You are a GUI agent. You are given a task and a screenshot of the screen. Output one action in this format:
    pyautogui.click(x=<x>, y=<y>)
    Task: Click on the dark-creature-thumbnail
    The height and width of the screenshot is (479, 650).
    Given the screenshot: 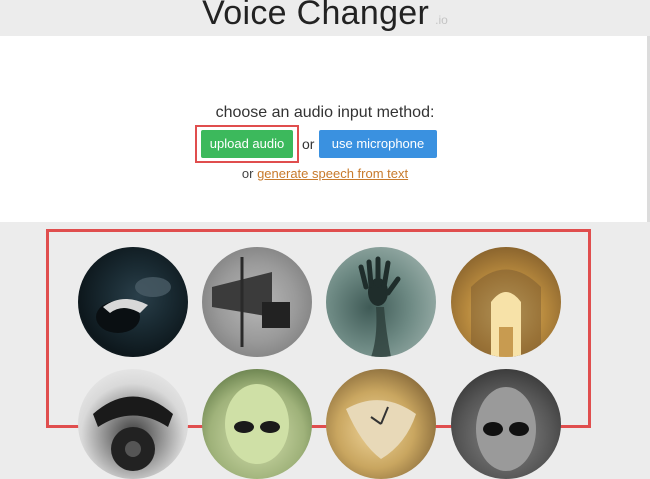 What is the action you would take?
    pyautogui.click(x=133, y=302)
    